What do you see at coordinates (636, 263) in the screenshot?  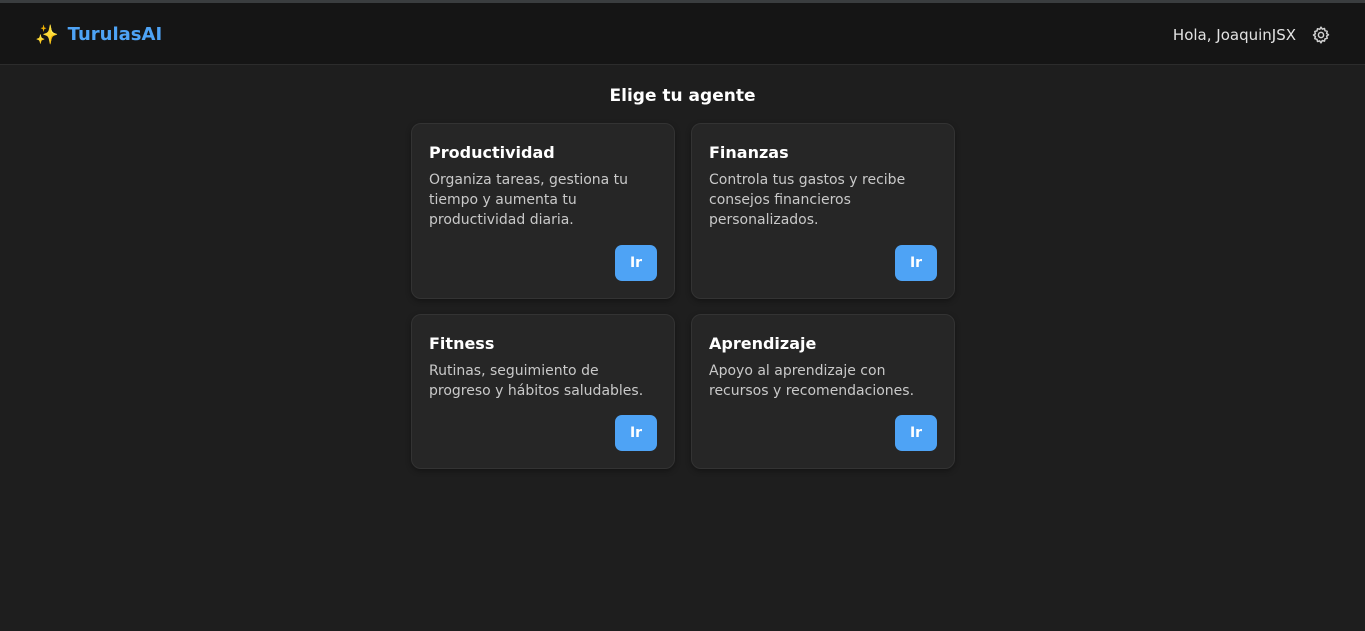 I see `go-productividad-button: Ir` at bounding box center [636, 263].